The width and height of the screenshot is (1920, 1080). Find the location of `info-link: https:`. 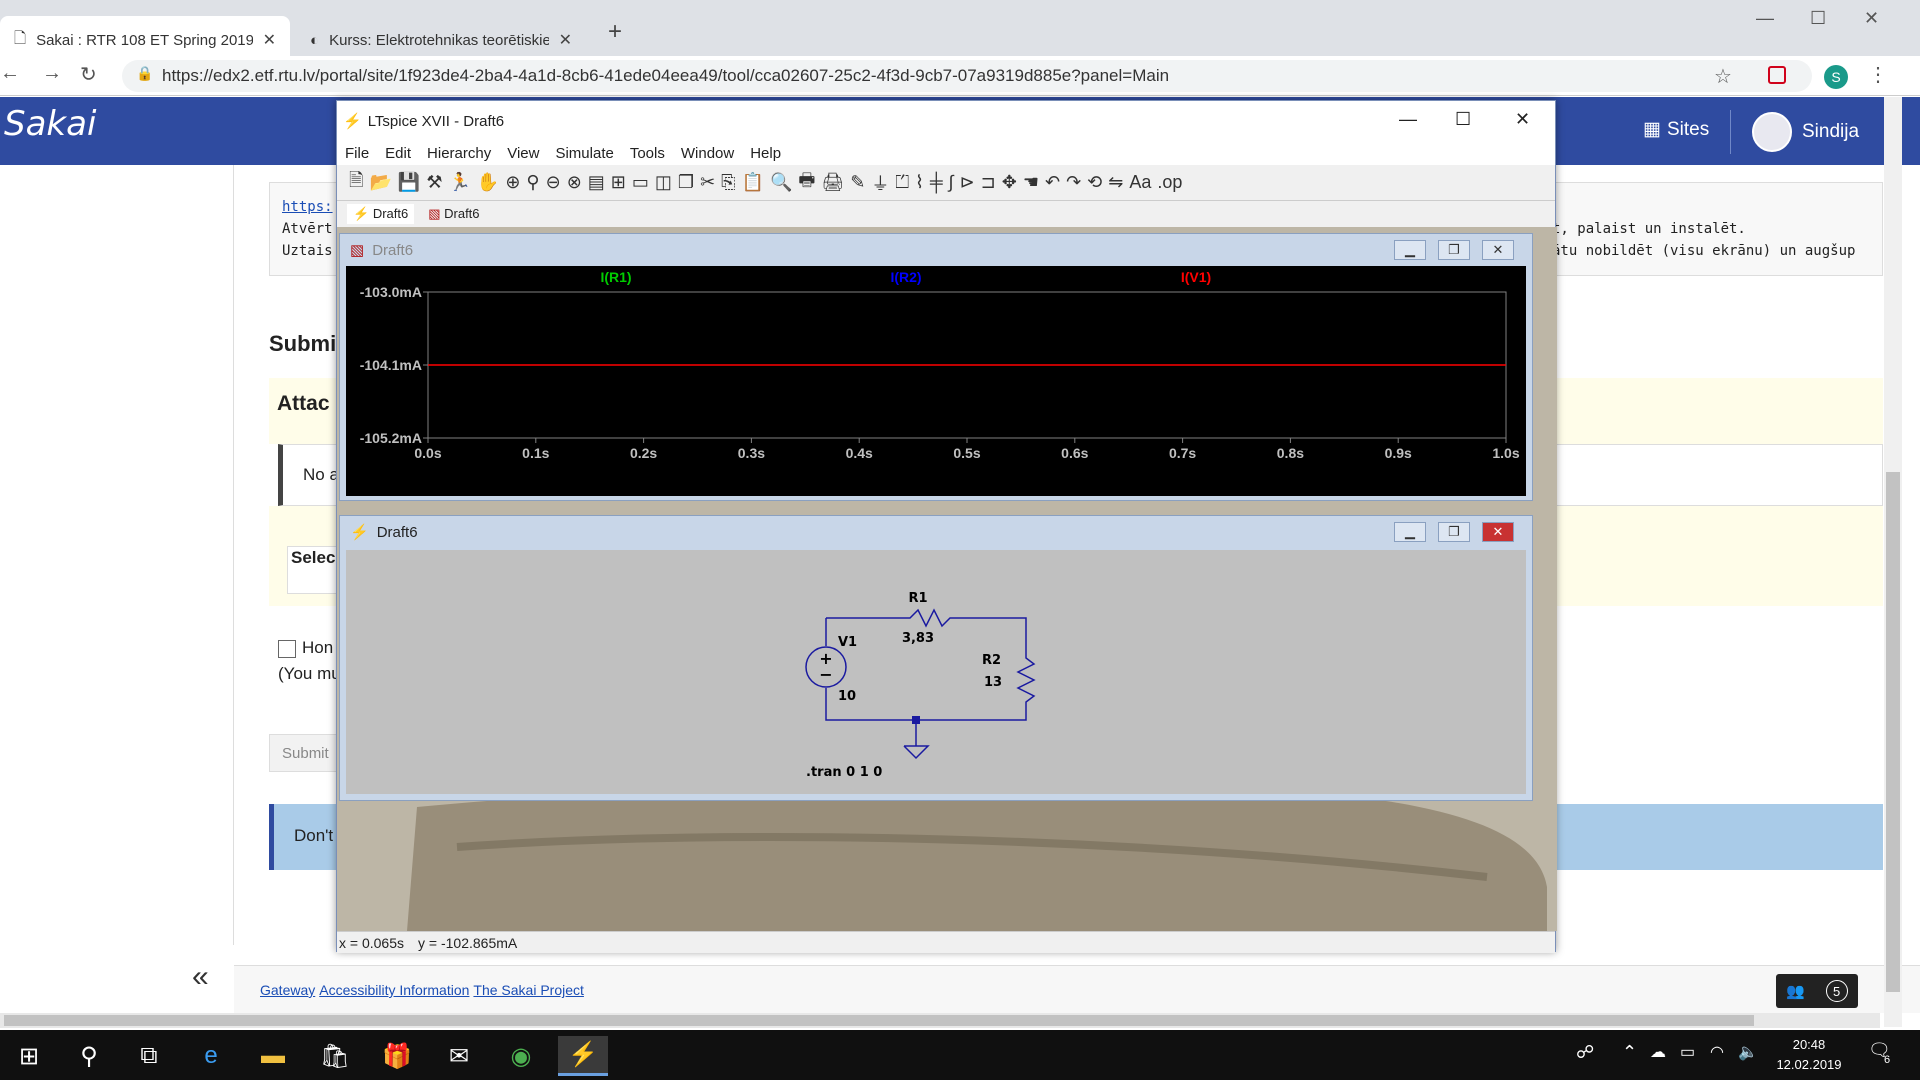

info-link: https: is located at coordinates (307, 207).